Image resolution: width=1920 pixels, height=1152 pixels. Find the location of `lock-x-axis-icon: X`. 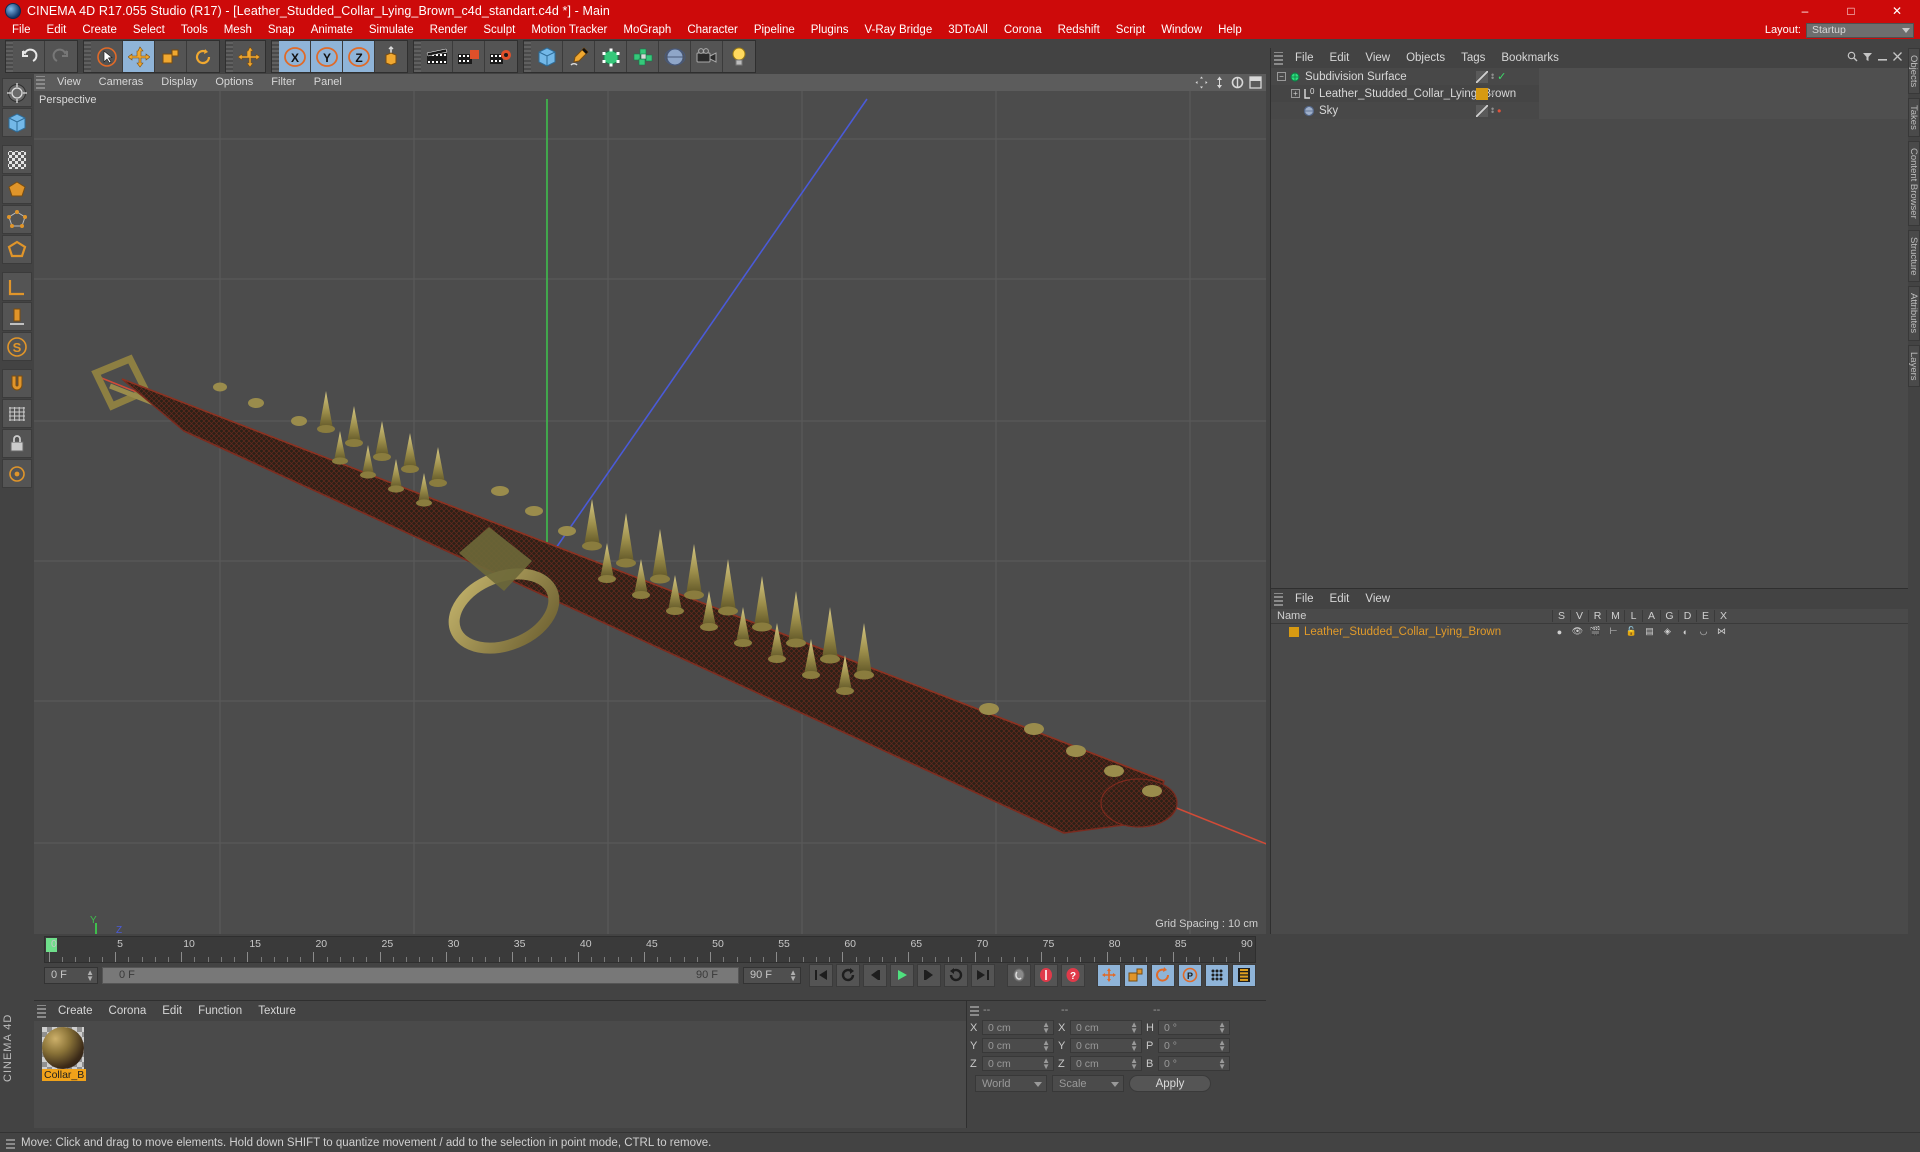

lock-x-axis-icon: X is located at coordinates (295, 56).